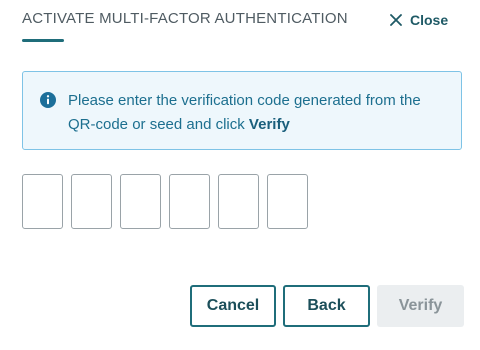  What do you see at coordinates (396, 20) in the screenshot?
I see `close-icon` at bounding box center [396, 20].